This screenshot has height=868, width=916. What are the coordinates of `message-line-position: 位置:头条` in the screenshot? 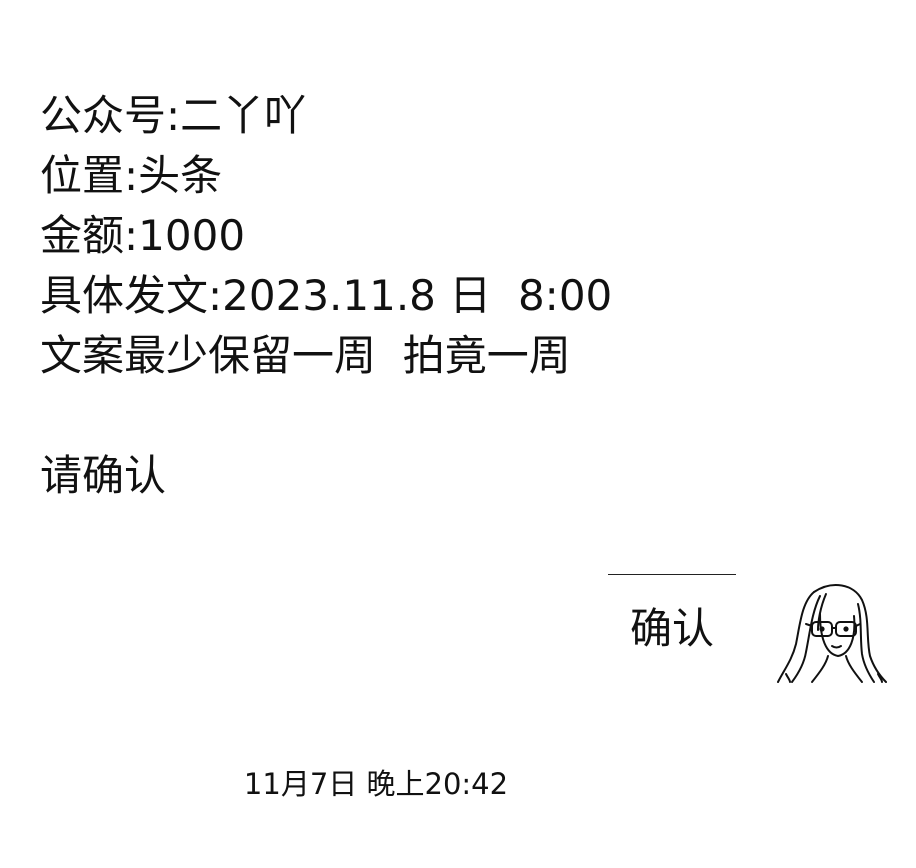 It's located at (131, 175).